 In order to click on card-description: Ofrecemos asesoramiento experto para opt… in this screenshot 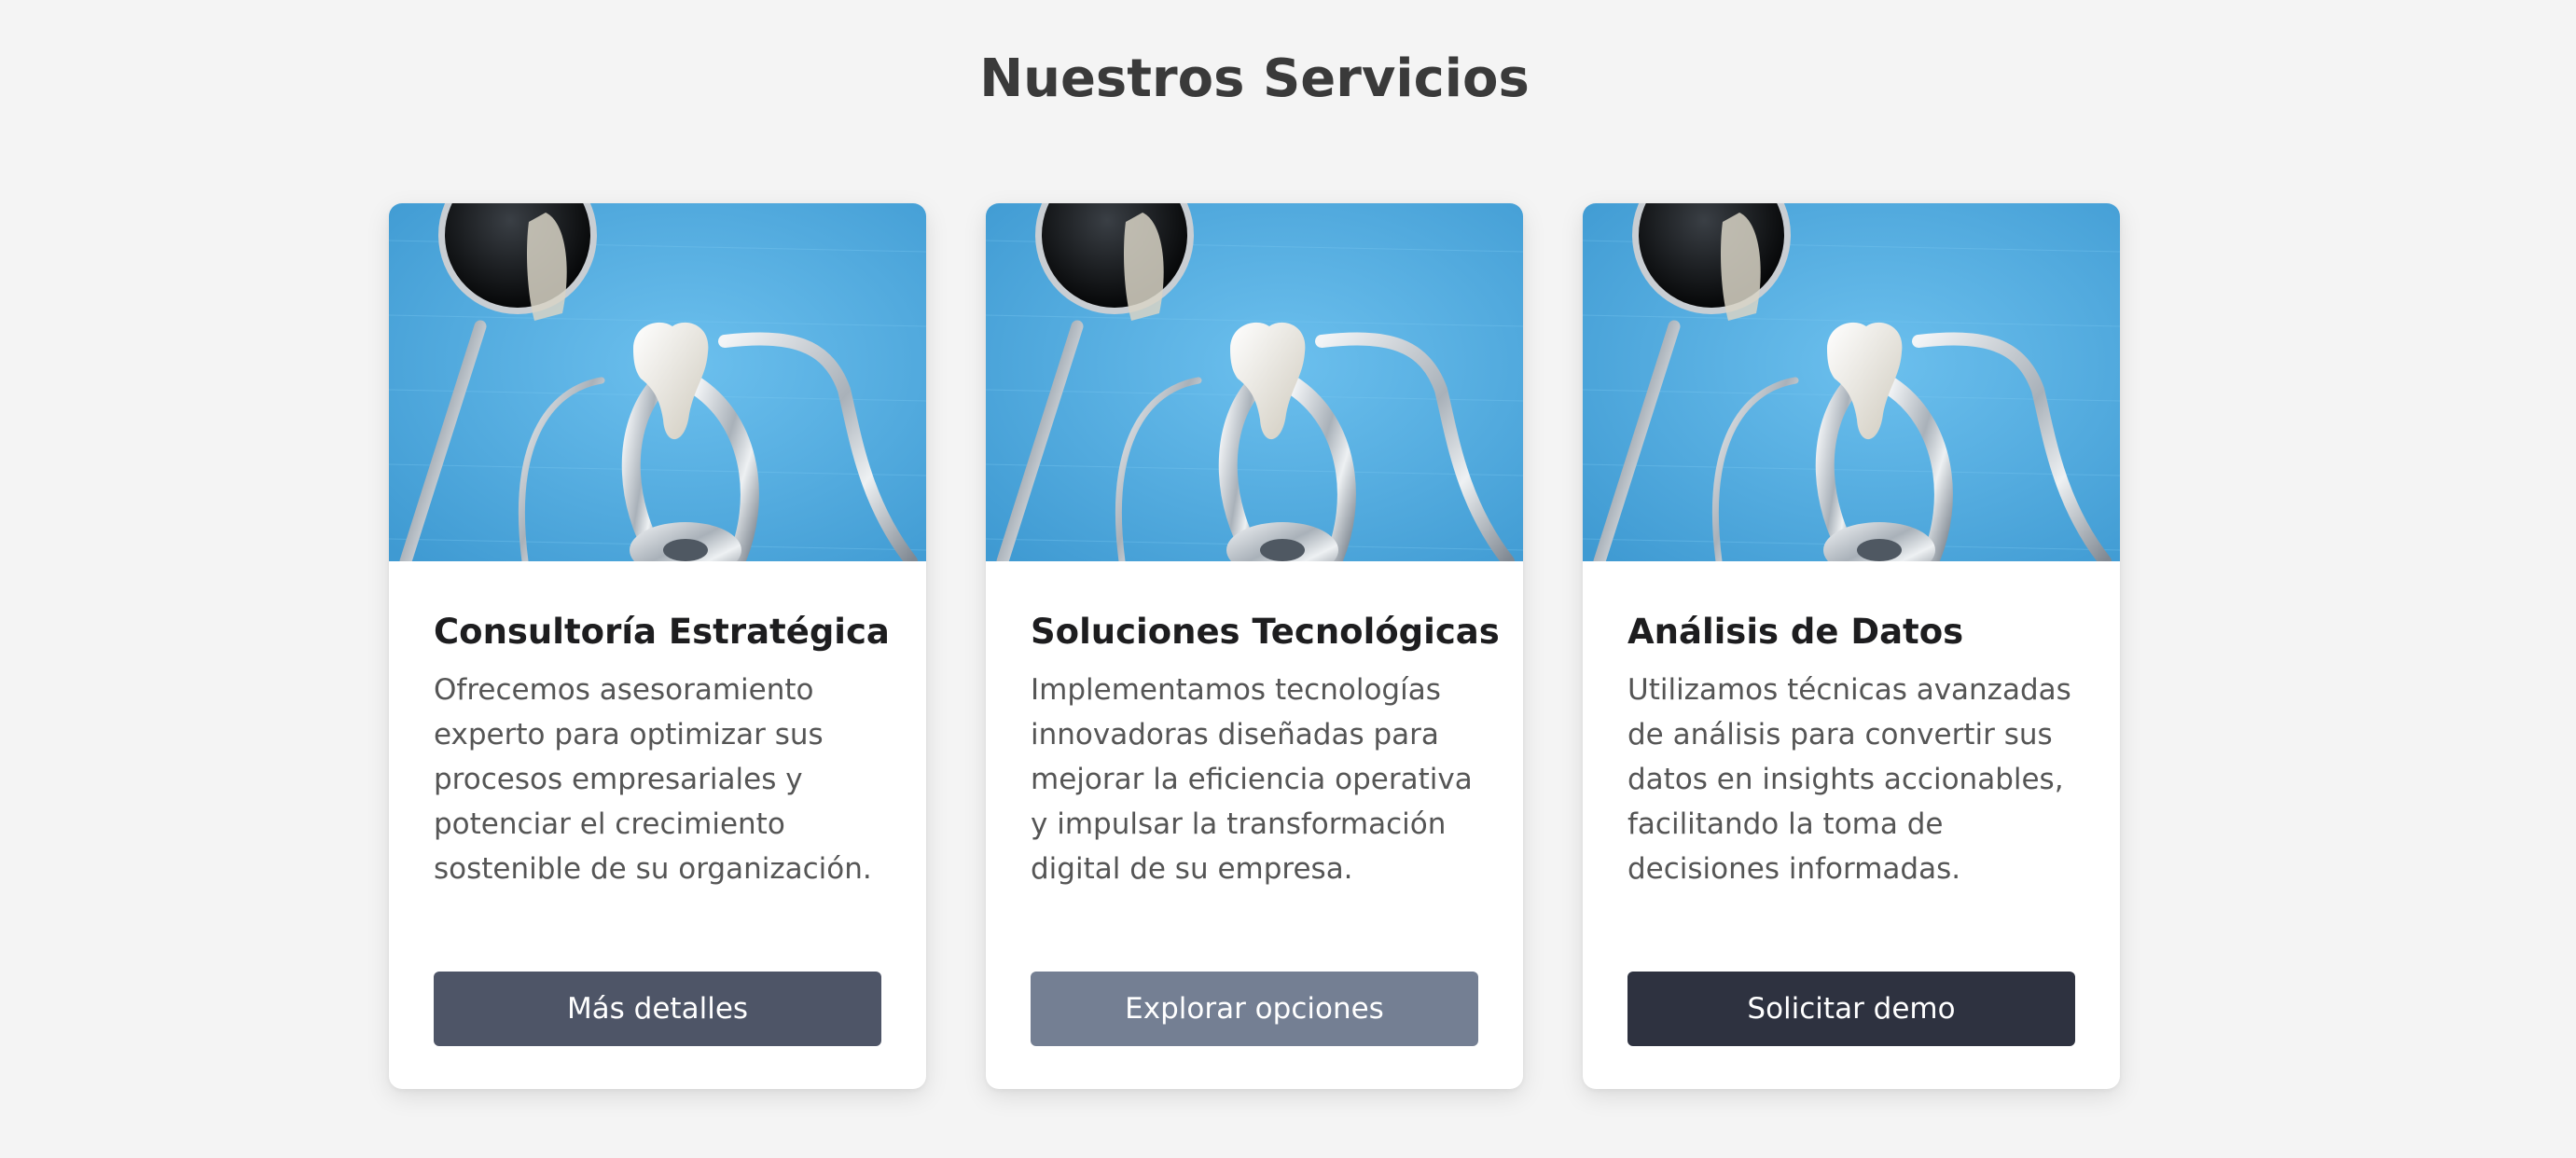, I will do `click(653, 780)`.